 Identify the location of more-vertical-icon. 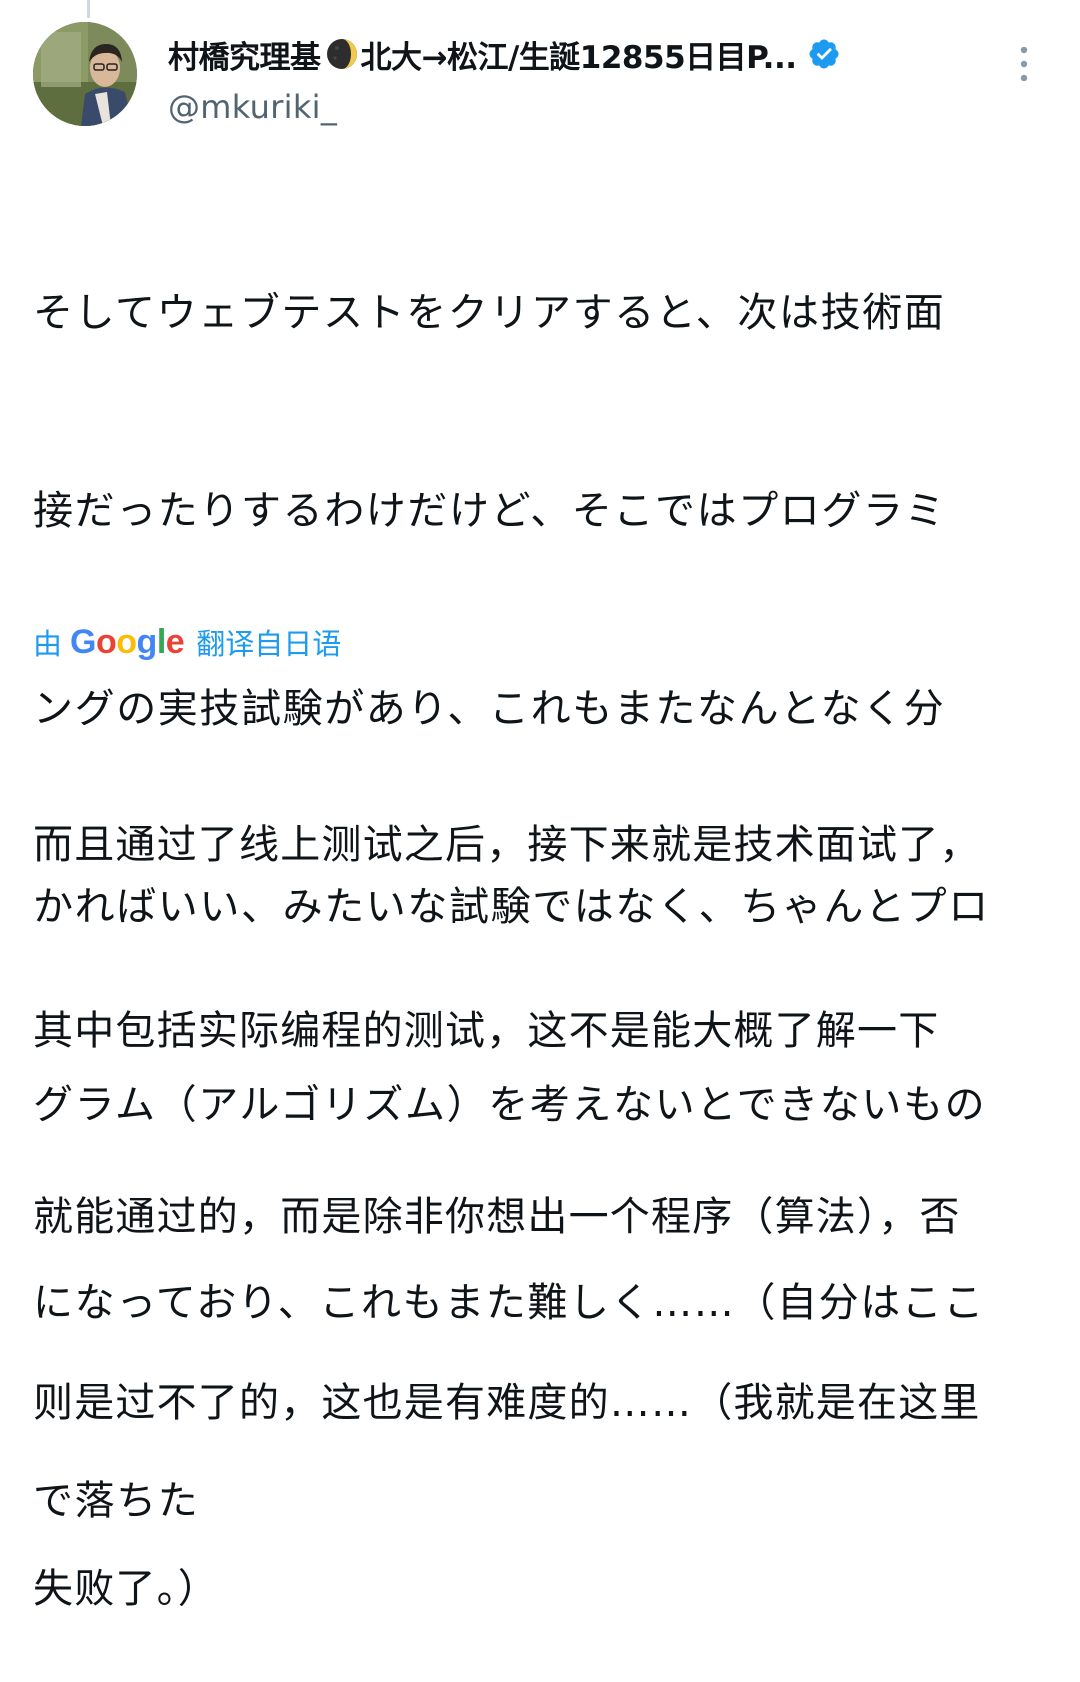
(1024, 64).